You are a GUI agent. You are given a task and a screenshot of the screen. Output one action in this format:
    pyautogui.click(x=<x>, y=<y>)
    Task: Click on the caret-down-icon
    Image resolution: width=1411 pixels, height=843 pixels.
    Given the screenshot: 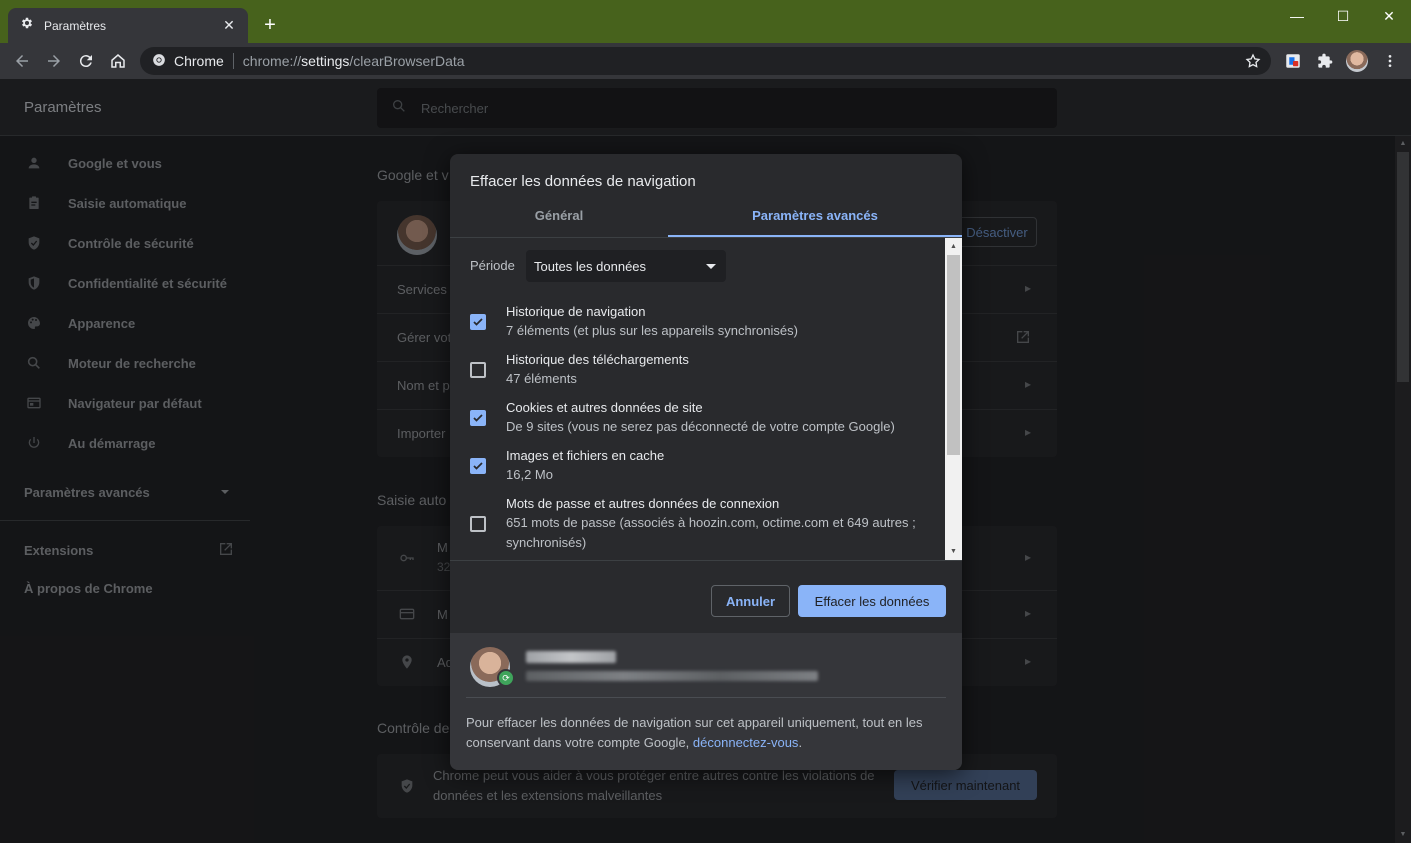 What is the action you would take?
    pyautogui.click(x=711, y=266)
    